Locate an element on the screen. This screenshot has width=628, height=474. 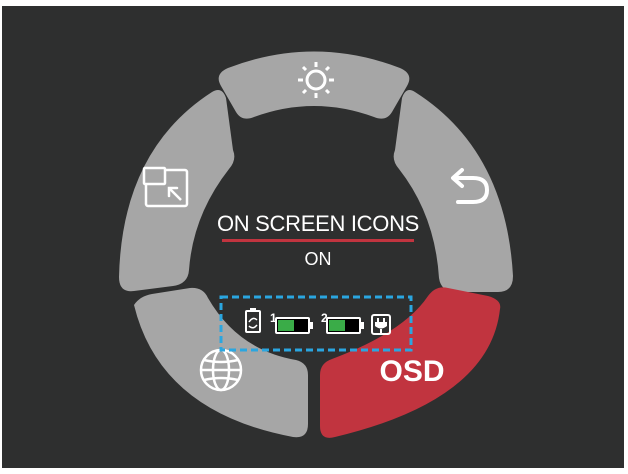
osd-label: OSD is located at coordinates (411, 371).